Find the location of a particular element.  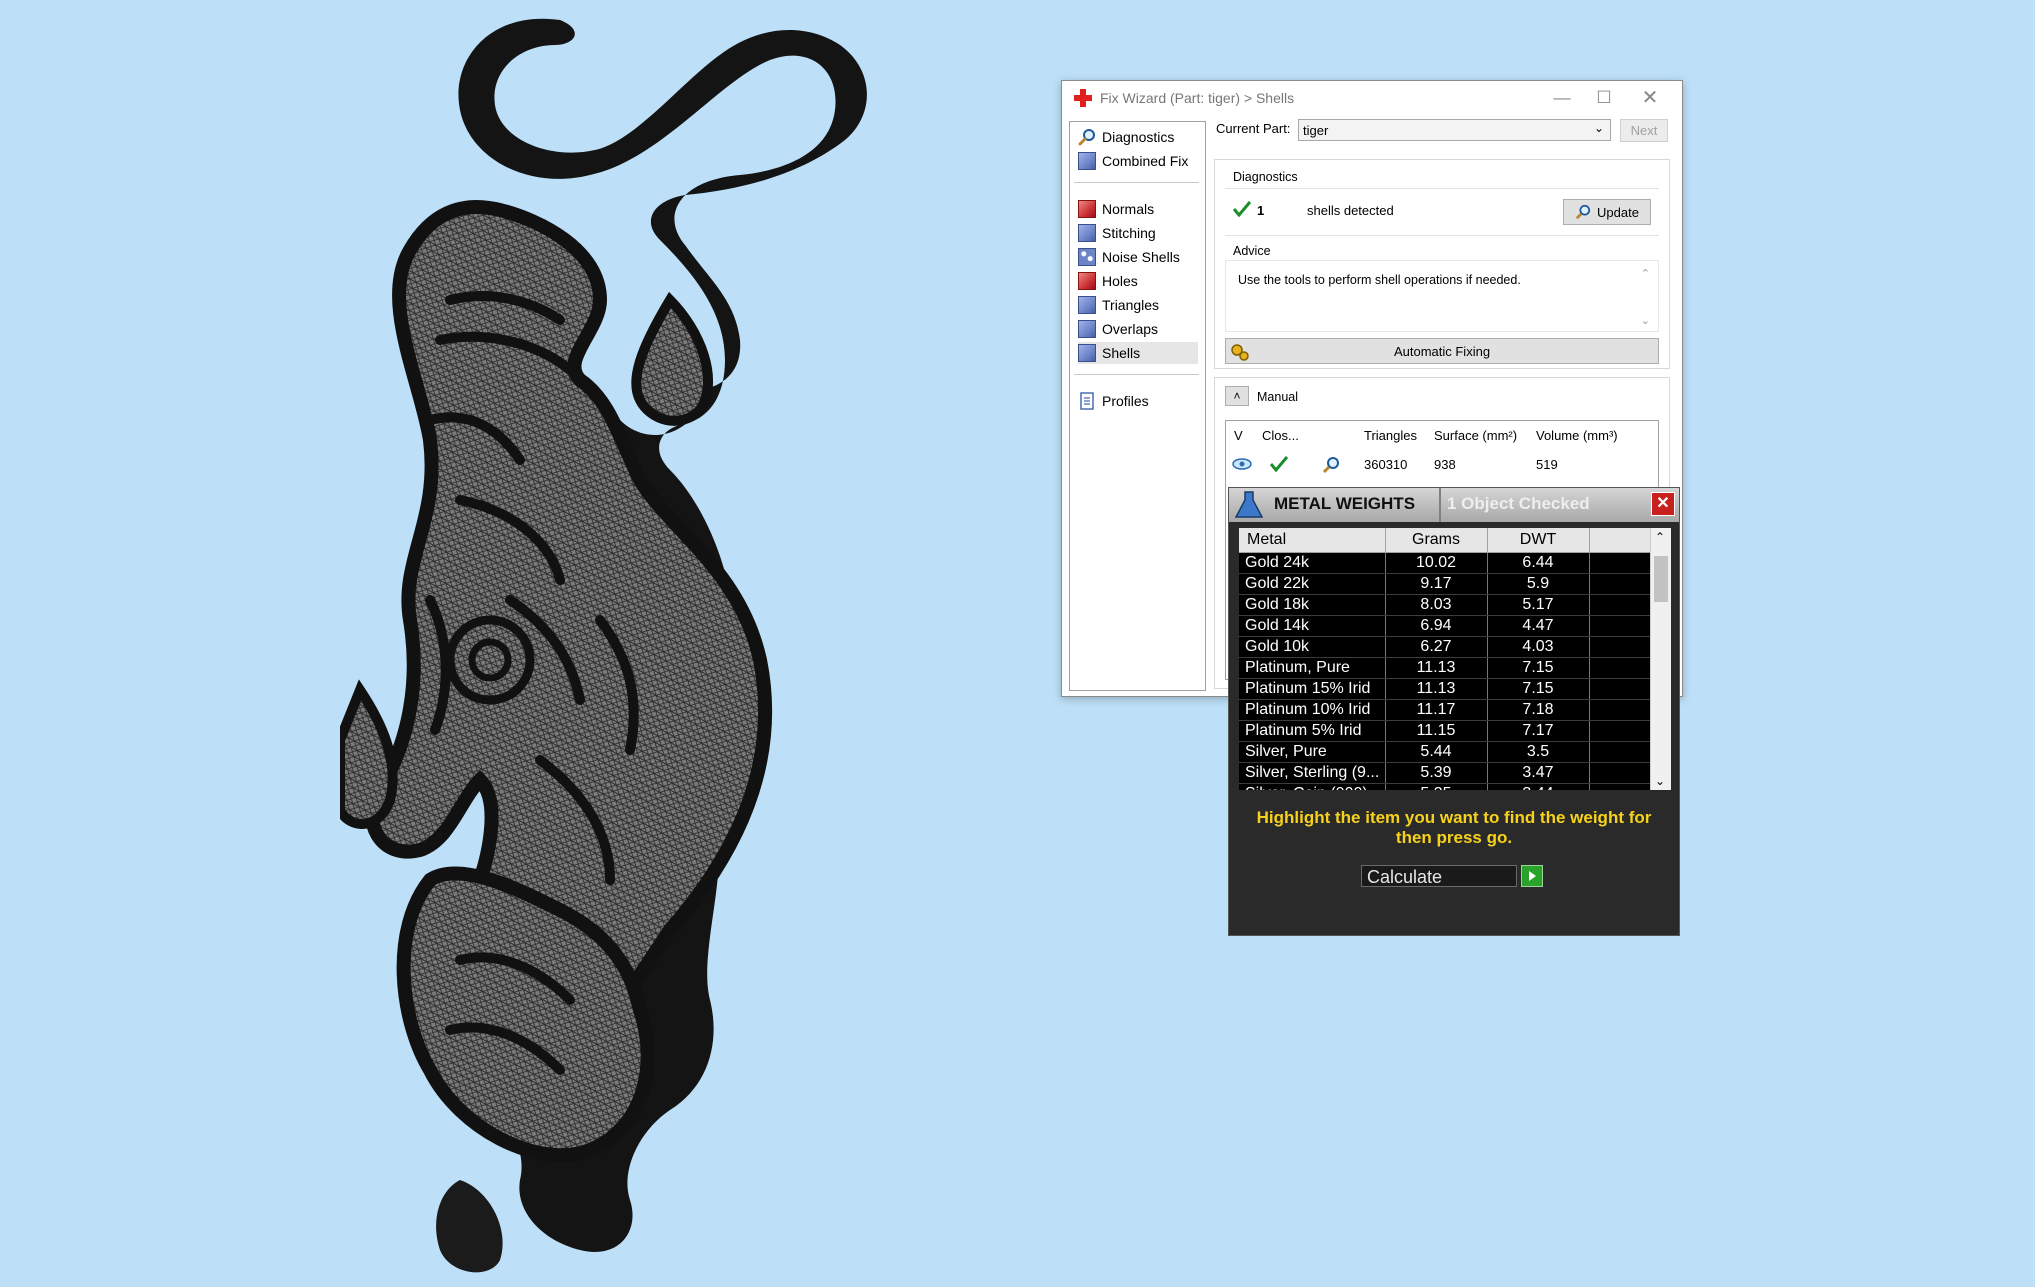

sidebar-item-holes: Holes is located at coordinates (1138, 281).